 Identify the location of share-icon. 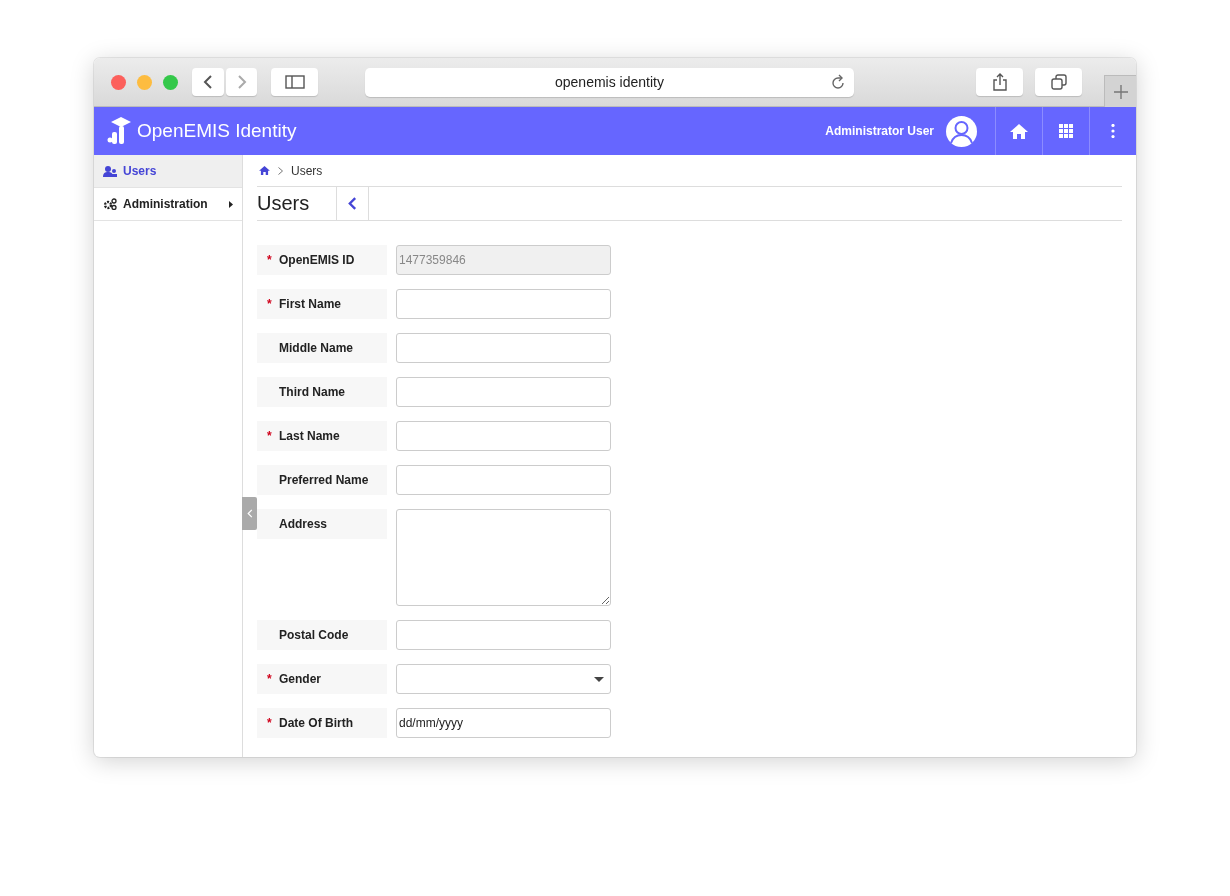
(999, 82).